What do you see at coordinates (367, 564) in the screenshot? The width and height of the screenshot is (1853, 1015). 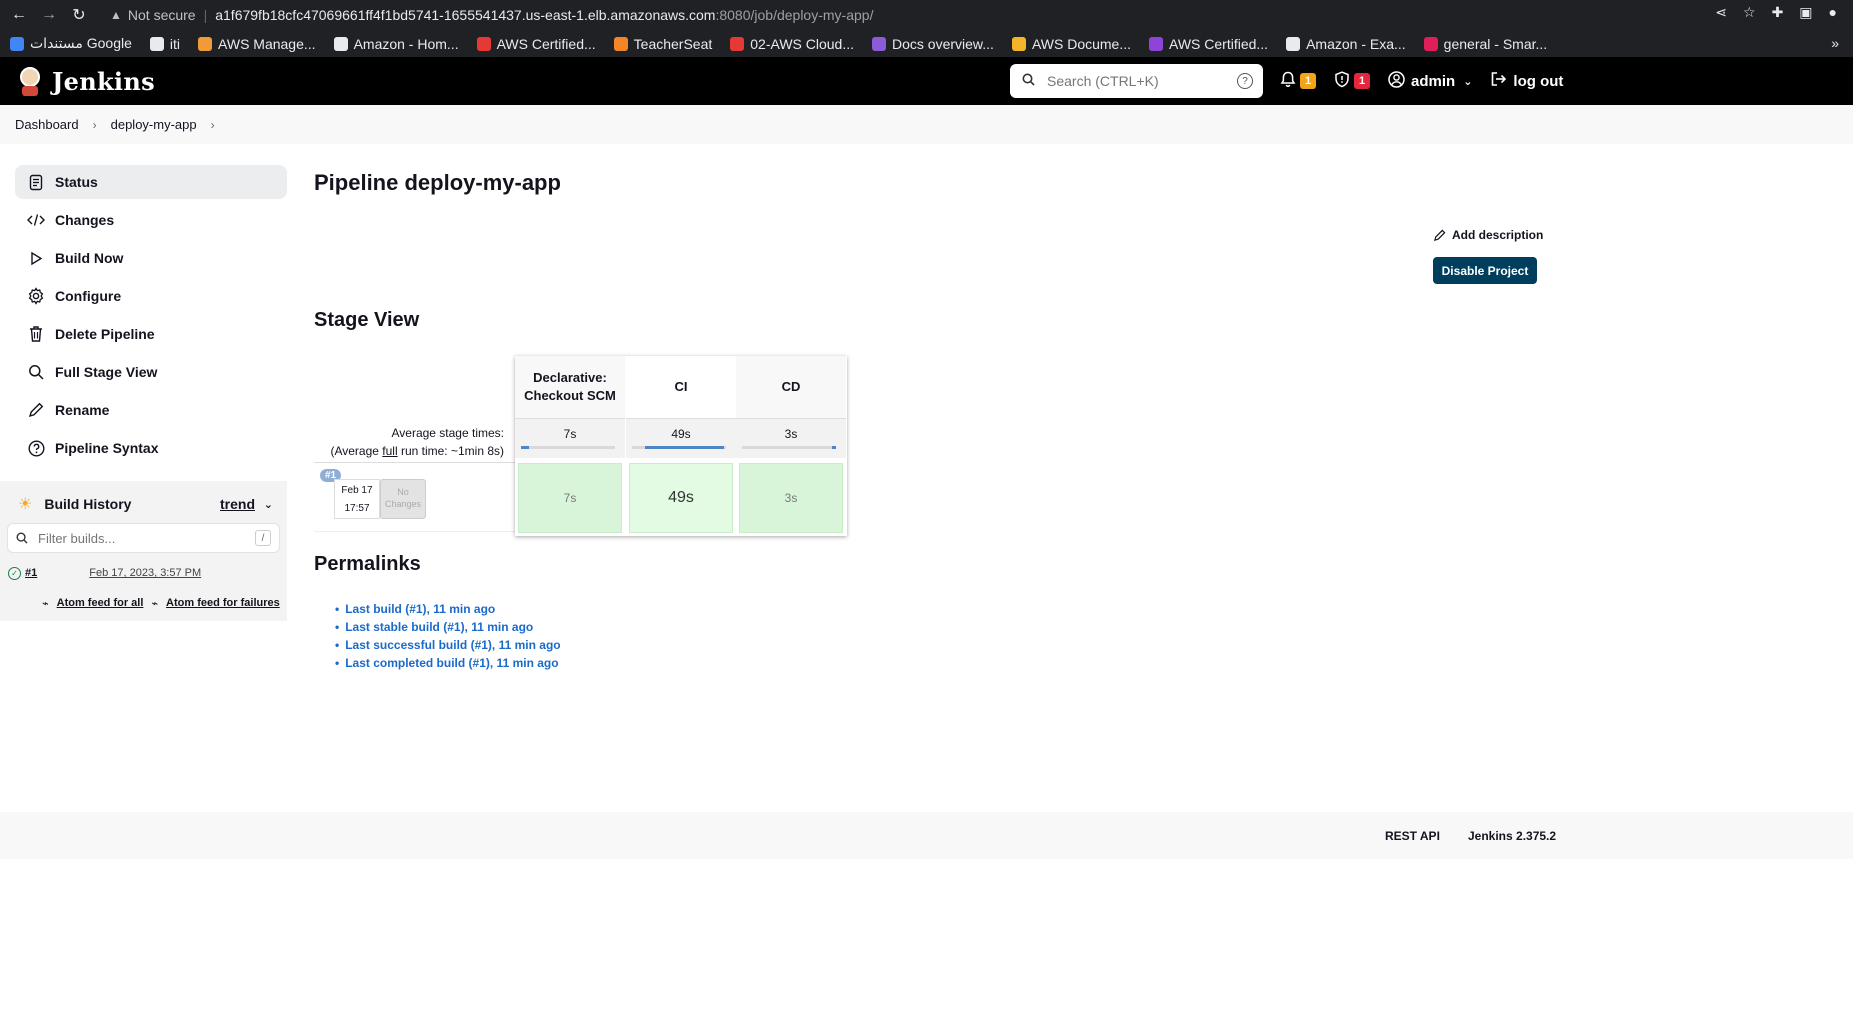 I see `permalinks-title: Permalinks` at bounding box center [367, 564].